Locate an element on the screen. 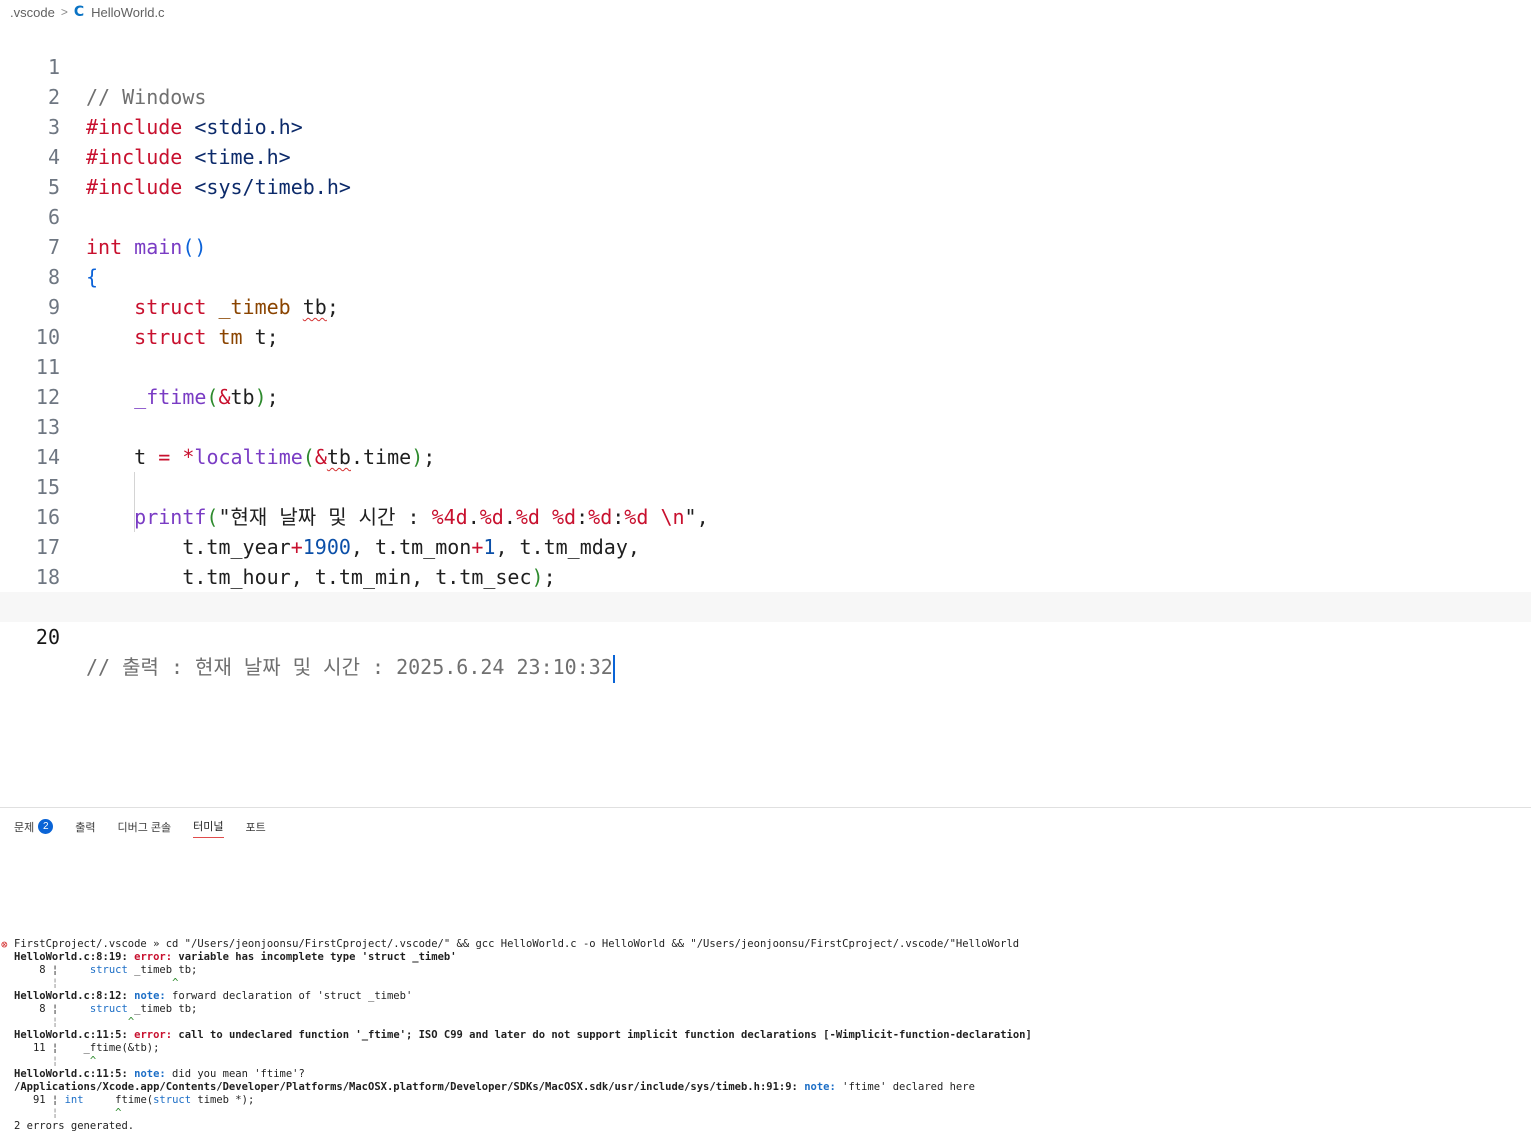 Image resolution: width=1531 pixels, height=1133 pixels. tab-problems: 문제 2 is located at coordinates (34, 828).